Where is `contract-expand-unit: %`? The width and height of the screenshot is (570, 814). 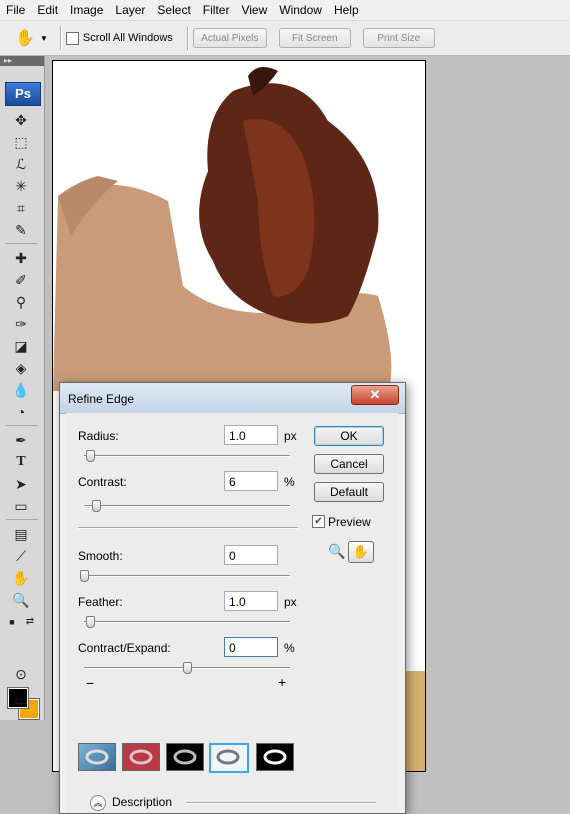 contract-expand-unit: % is located at coordinates (289, 648).